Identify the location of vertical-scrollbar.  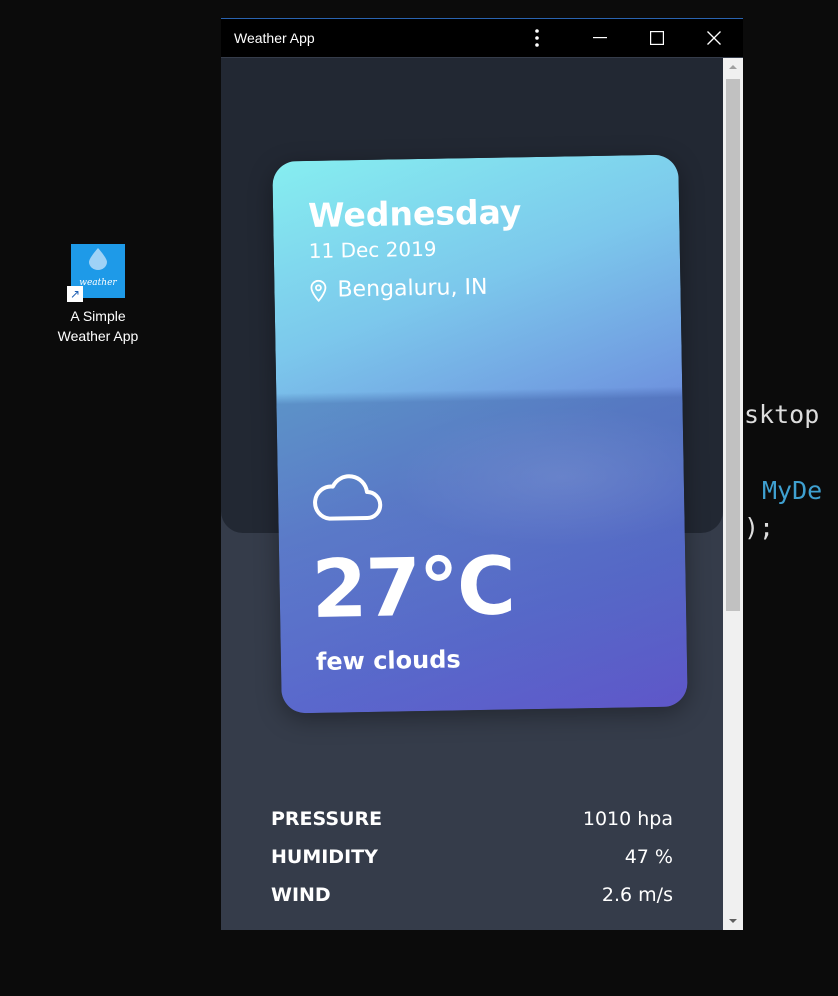
(733, 494).